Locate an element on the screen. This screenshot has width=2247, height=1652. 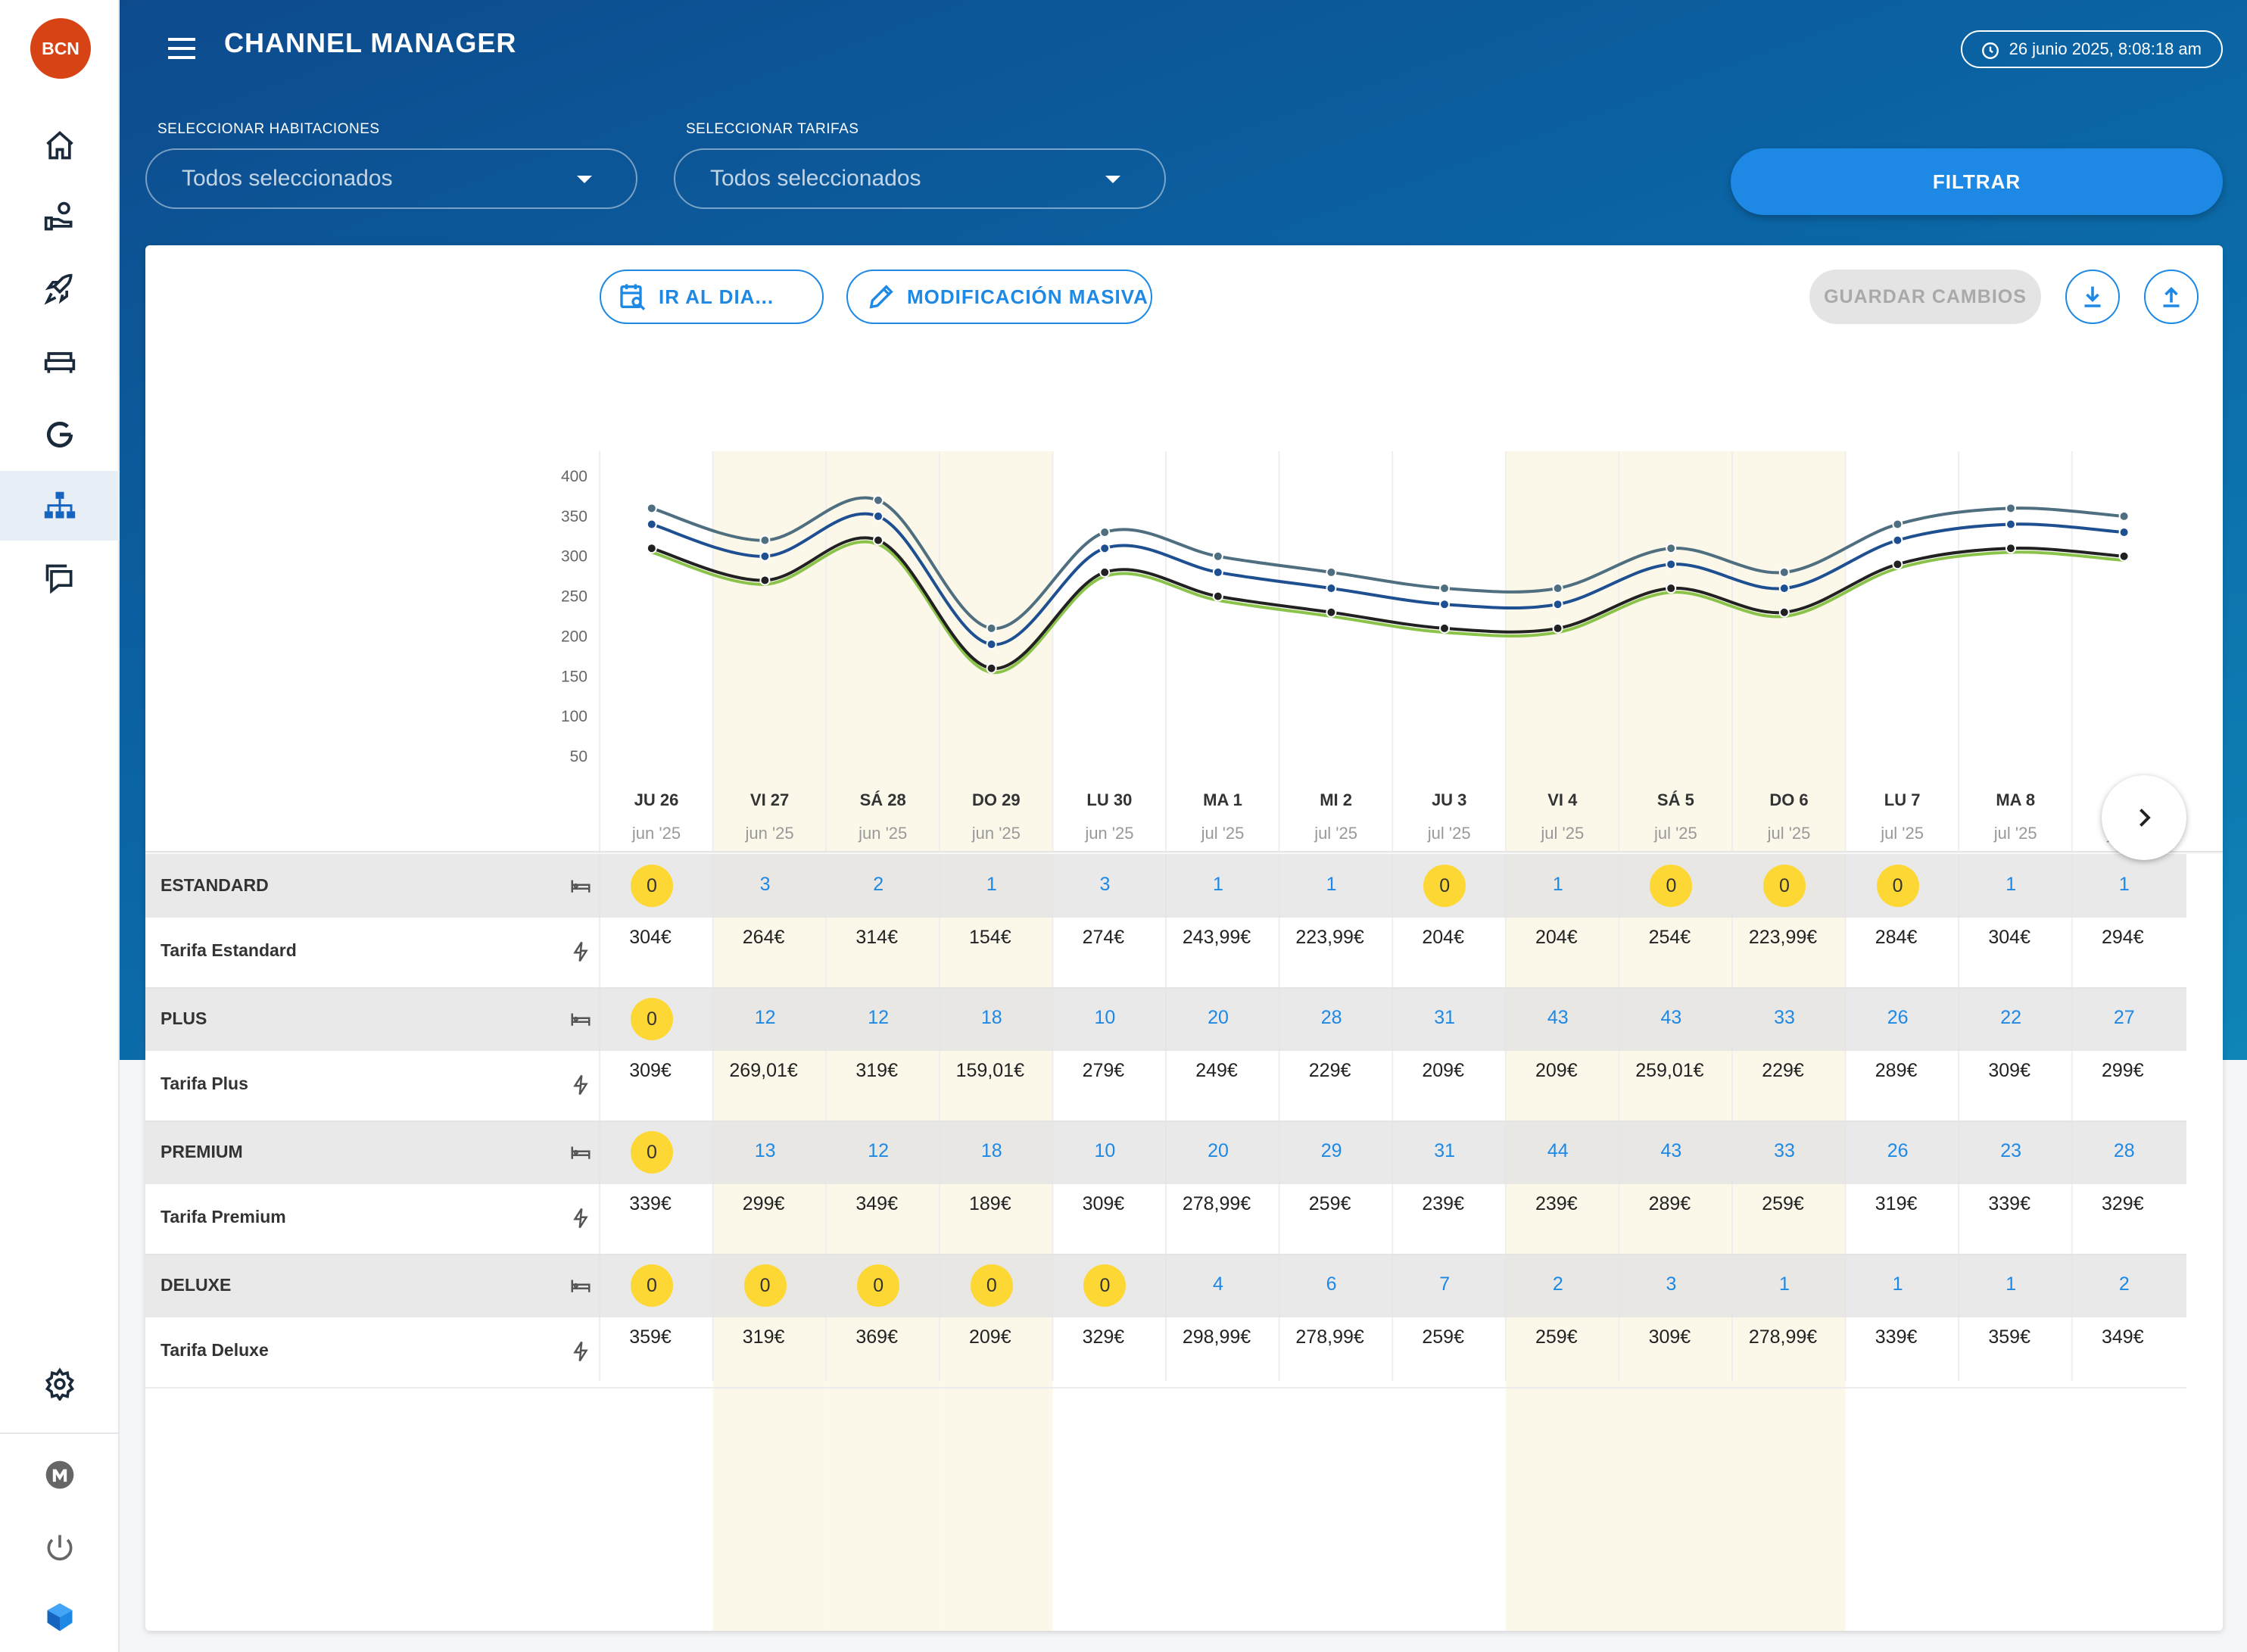
availability-cell: 27 is located at coordinates (2124, 1018).